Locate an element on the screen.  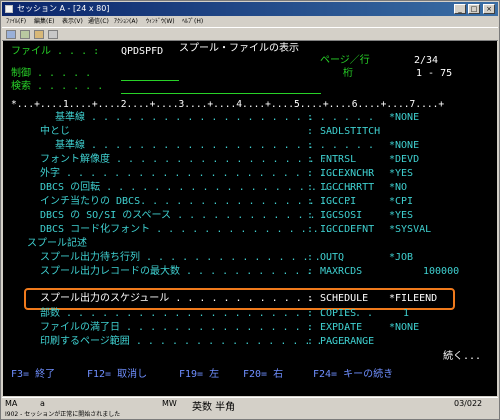
row-keyword: MAXRCDS is located at coordinates (341, 271).